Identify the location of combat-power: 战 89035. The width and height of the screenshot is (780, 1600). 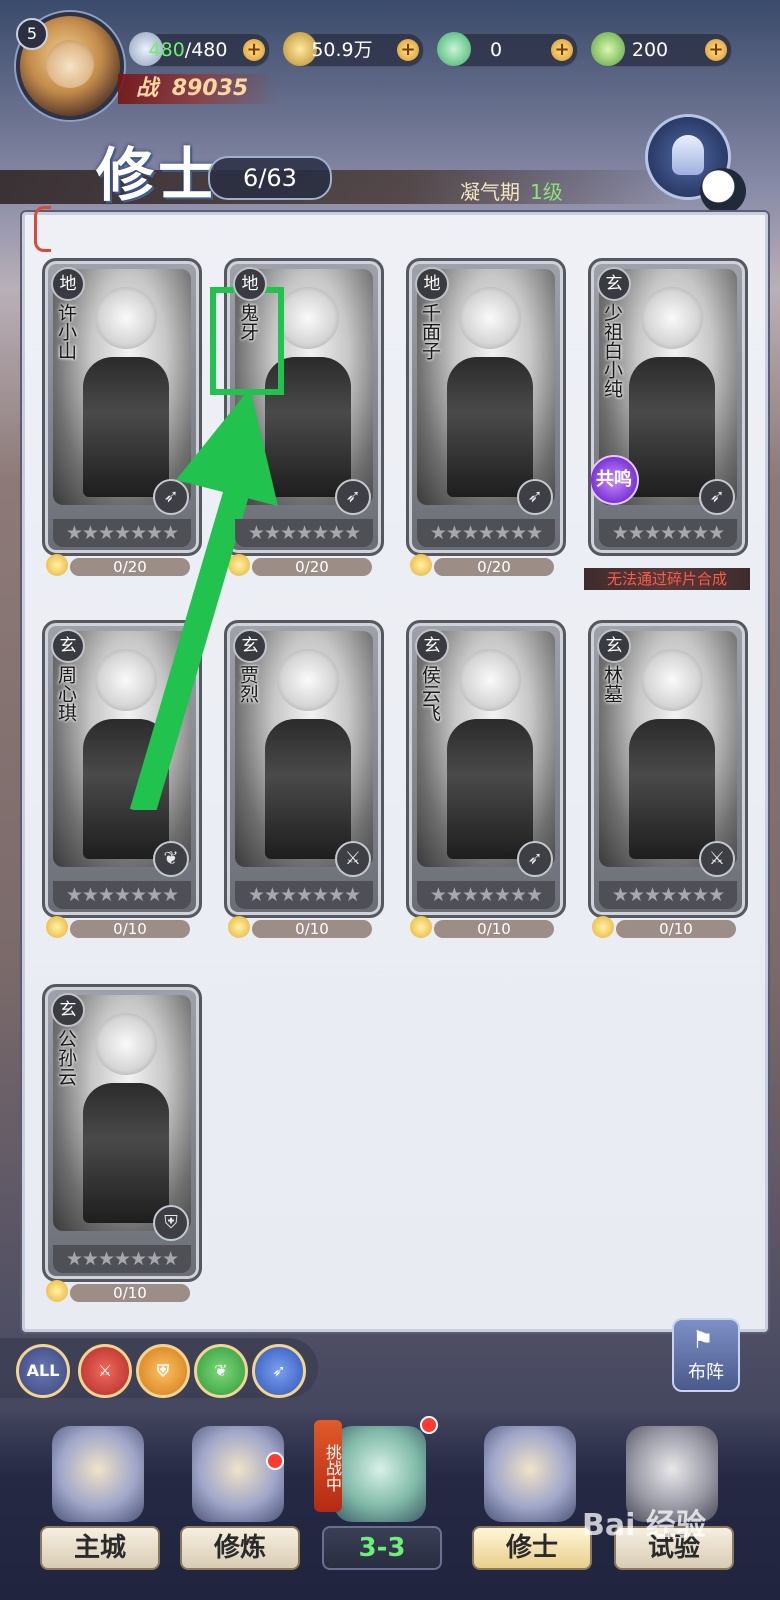
(198, 89).